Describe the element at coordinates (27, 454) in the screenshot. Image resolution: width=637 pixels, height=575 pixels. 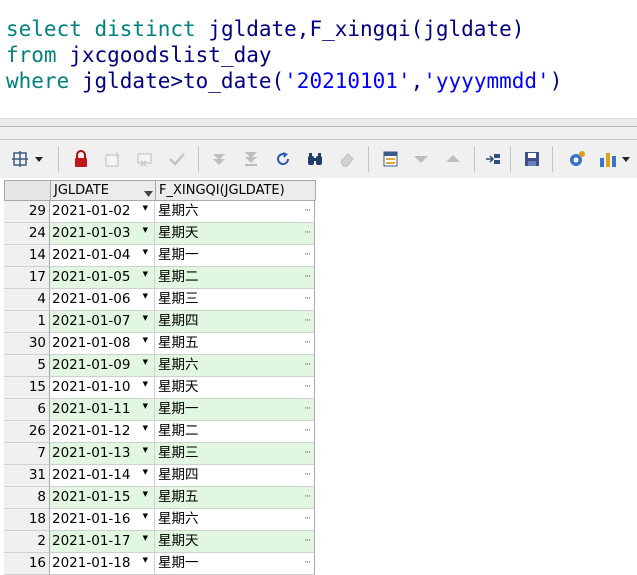
I see `row-number: 7` at that location.